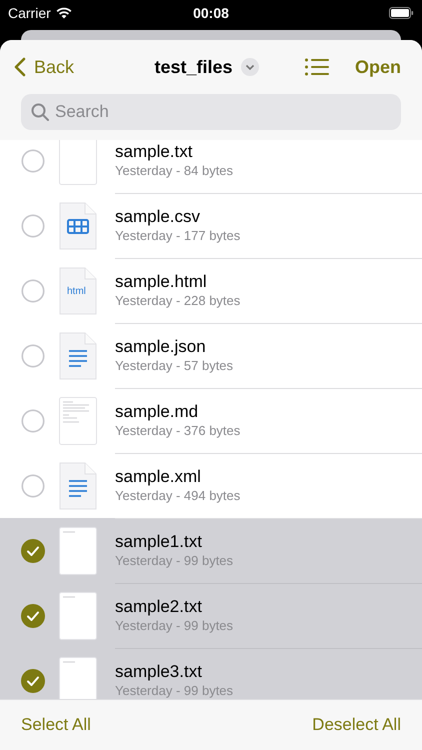 Image resolution: width=422 pixels, height=750 pixels. I want to click on back-button: Back, so click(43, 67).